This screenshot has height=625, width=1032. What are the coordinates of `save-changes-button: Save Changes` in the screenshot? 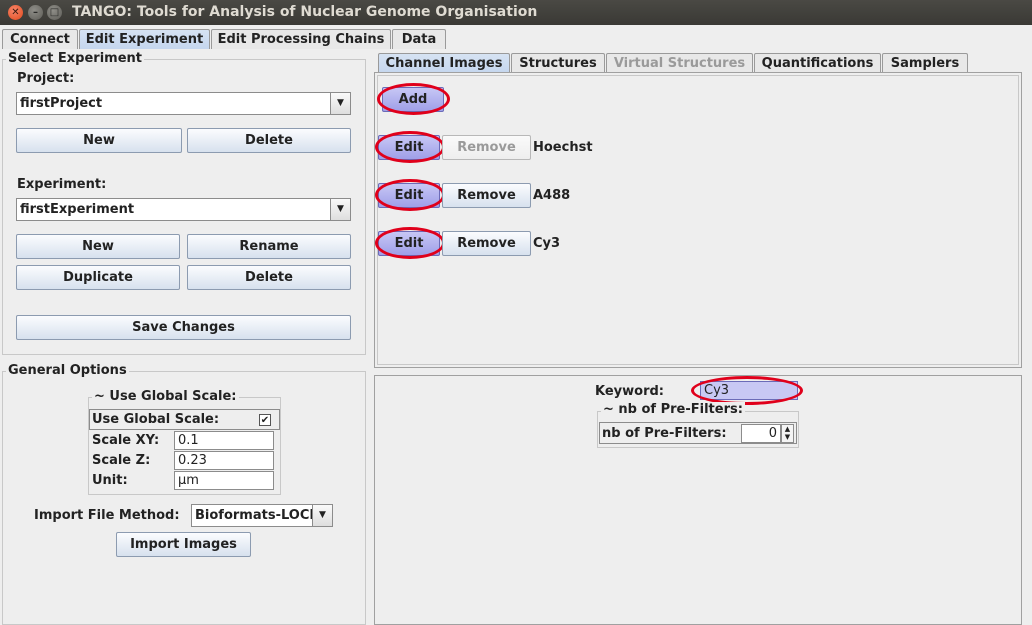 It's located at (183, 327).